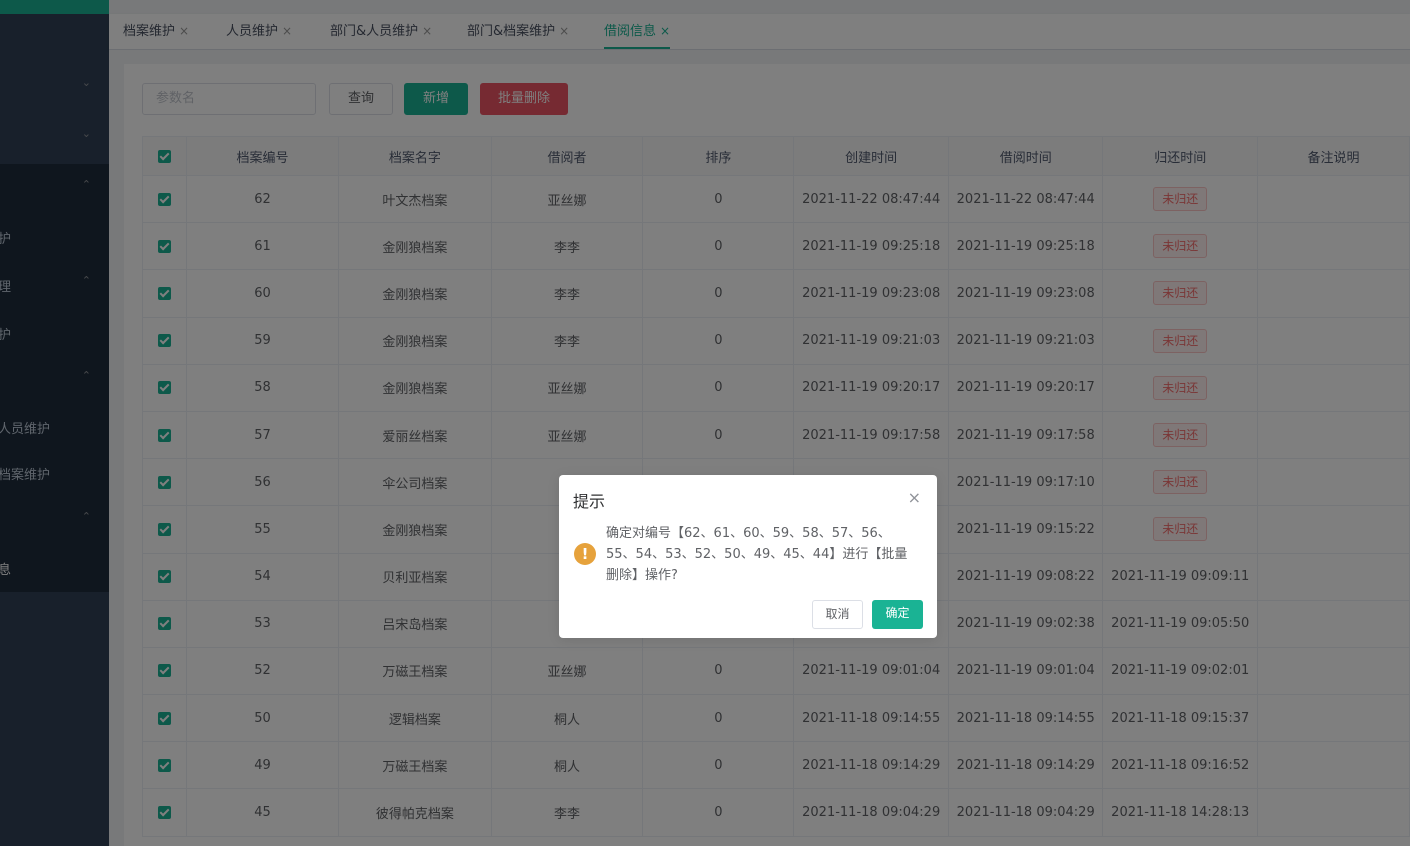 The height and width of the screenshot is (846, 1410). Describe the element at coordinates (837, 614) in the screenshot. I see `cancel-button: 取消` at that location.